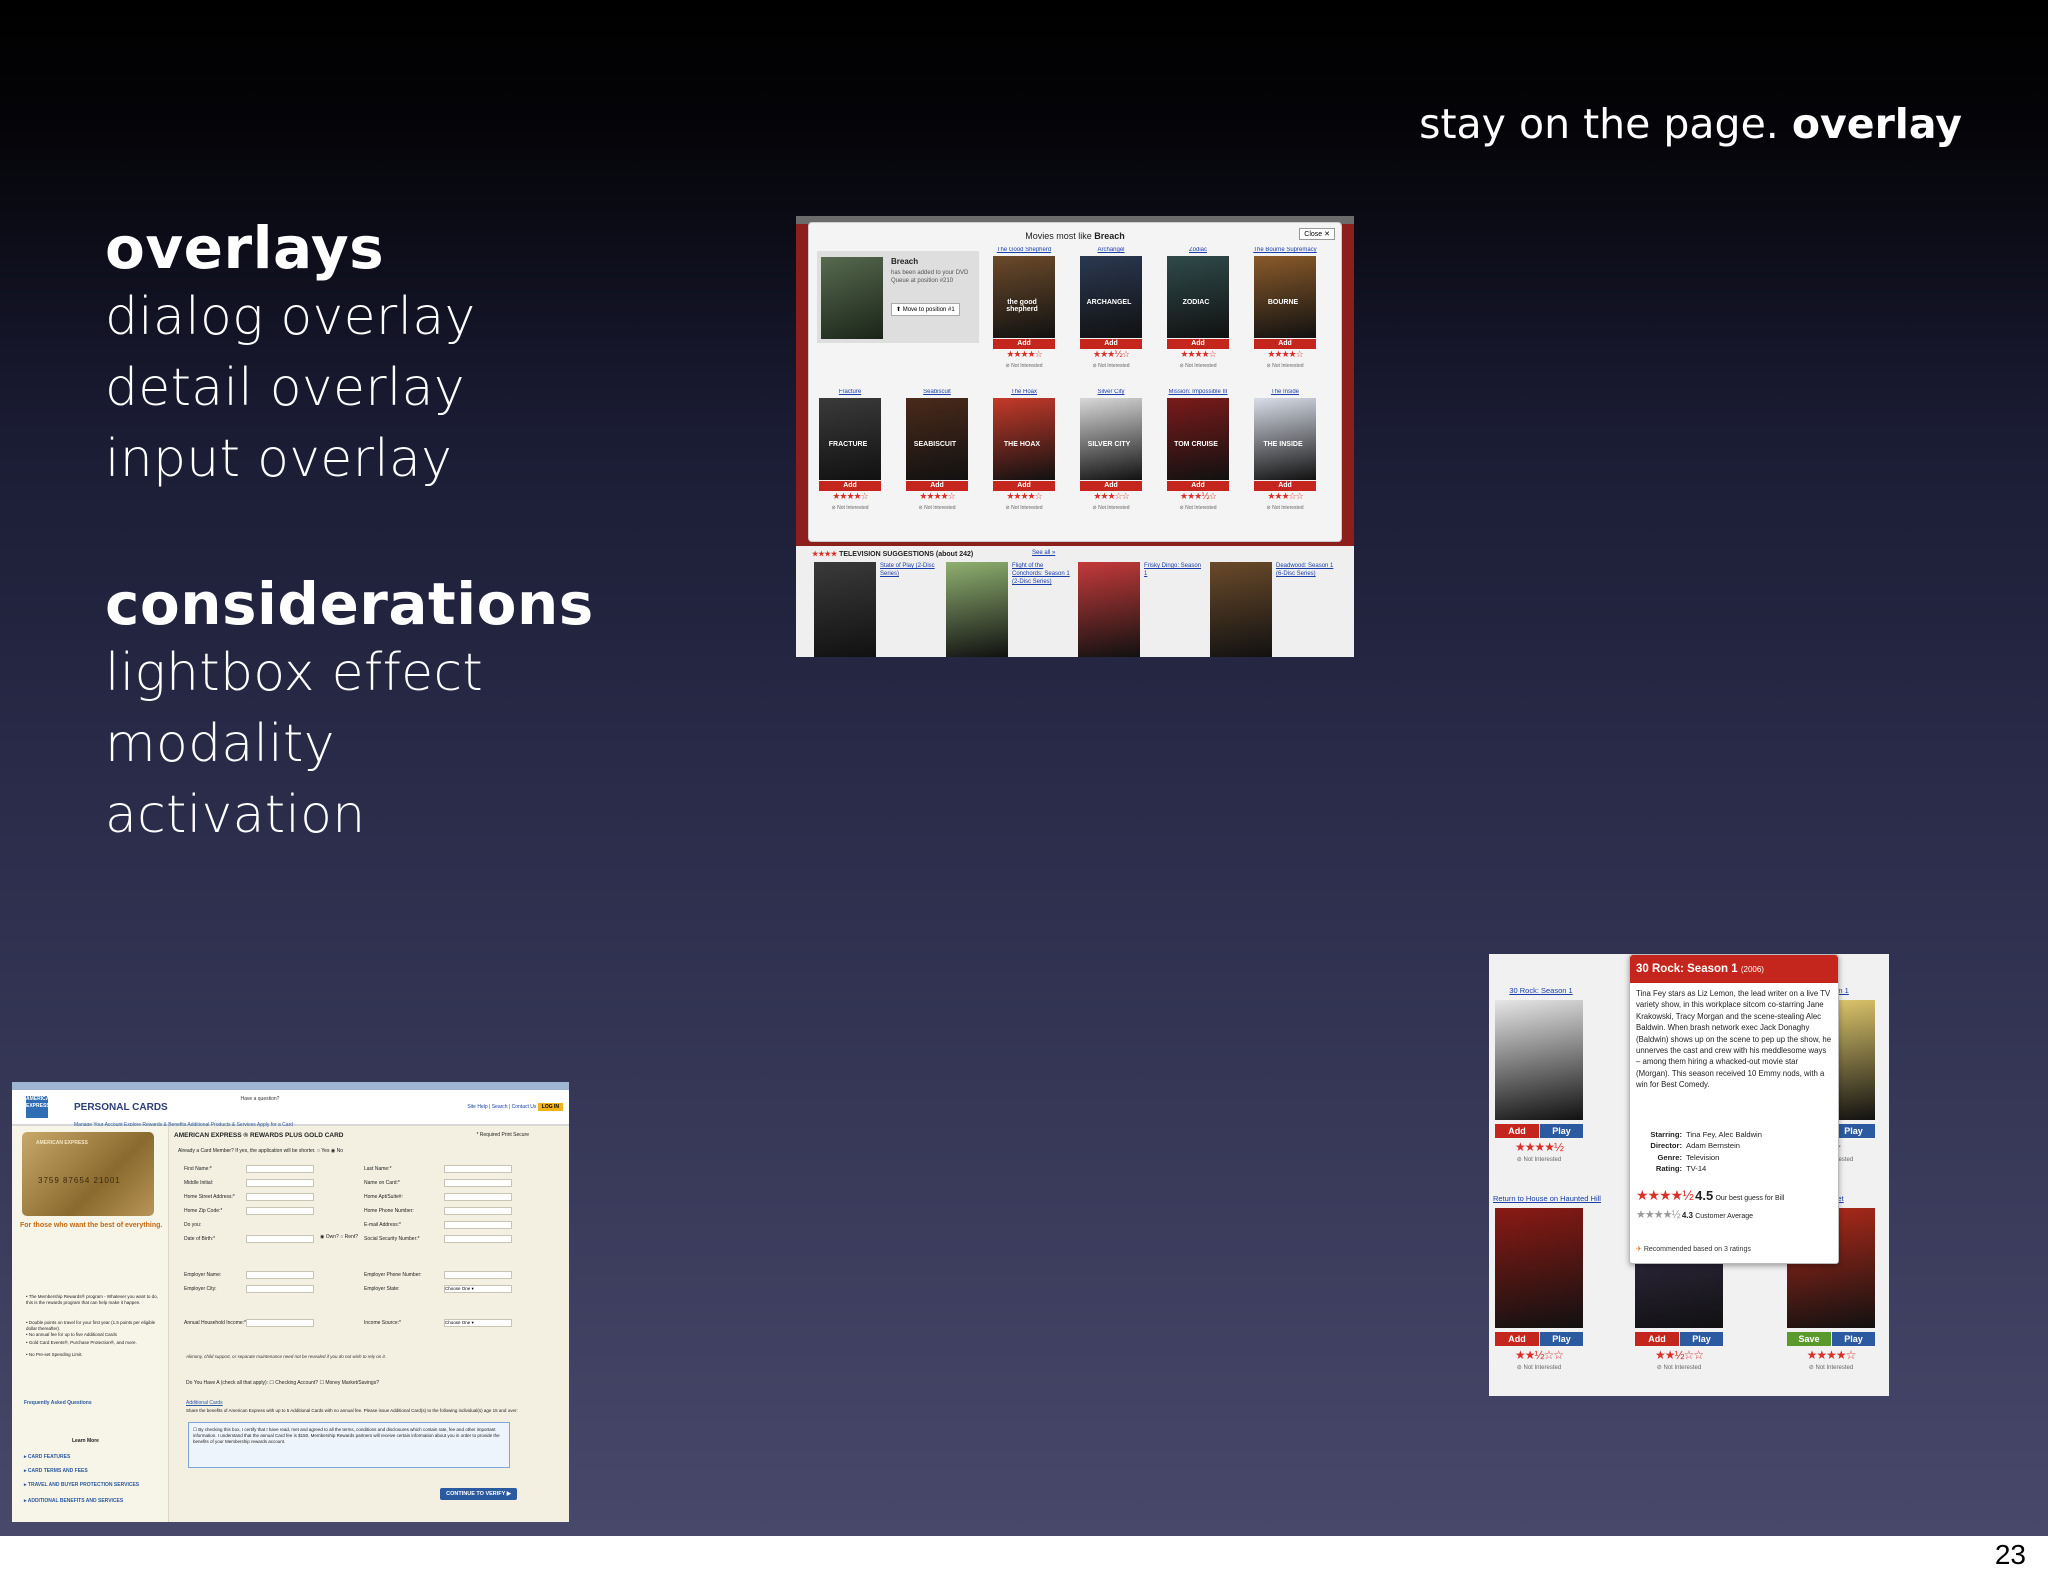 The height and width of the screenshot is (1587, 2048). I want to click on login-button: LOG IN, so click(550, 1107).